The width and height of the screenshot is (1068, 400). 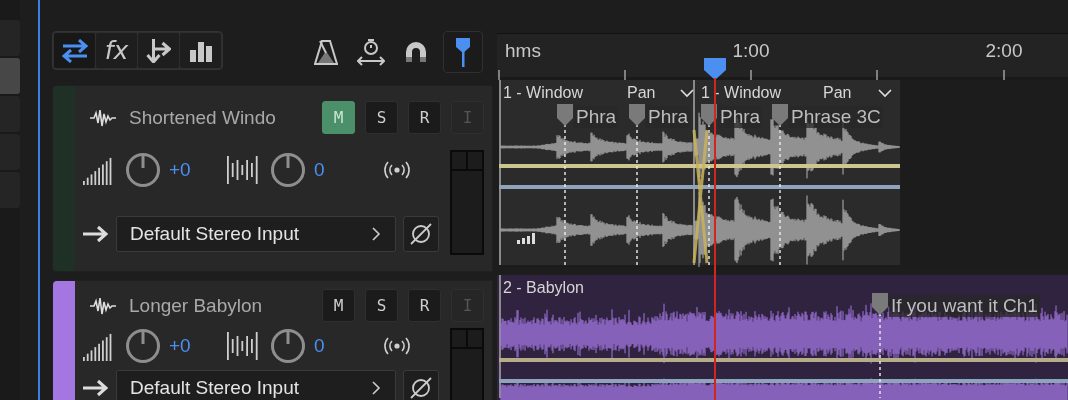 I want to click on time-label: 1:00, so click(x=751, y=51).